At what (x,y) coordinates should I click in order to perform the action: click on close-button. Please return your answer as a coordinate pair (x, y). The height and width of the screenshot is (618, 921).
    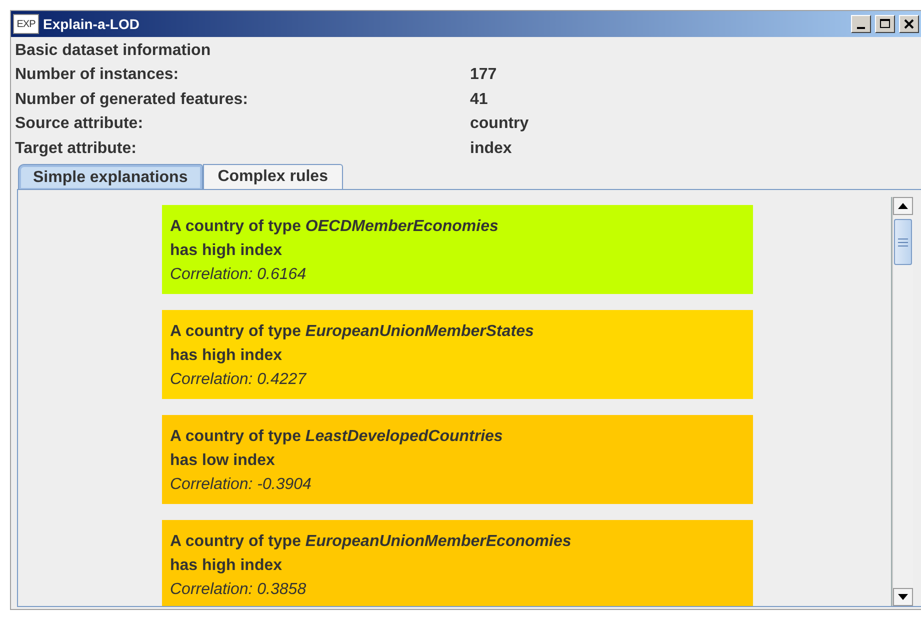
    Looking at the image, I should click on (909, 24).